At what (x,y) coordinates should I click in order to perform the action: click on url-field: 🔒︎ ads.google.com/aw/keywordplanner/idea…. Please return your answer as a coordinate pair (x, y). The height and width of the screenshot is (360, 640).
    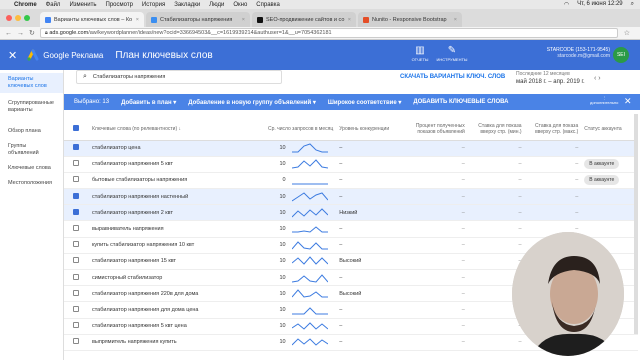
    Looking at the image, I should click on (328, 33).